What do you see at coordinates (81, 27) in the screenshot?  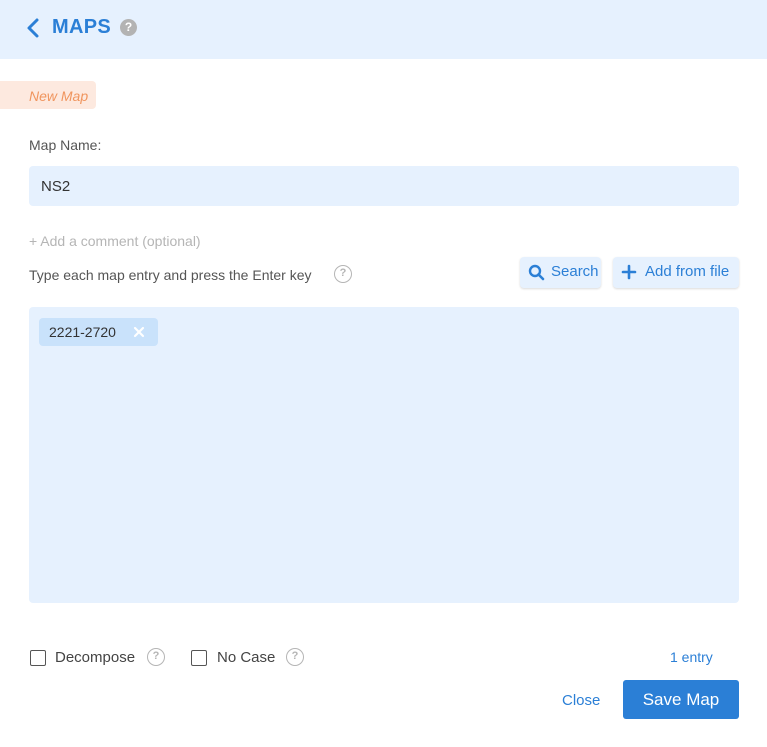 I see `page-title: MAPS` at bounding box center [81, 27].